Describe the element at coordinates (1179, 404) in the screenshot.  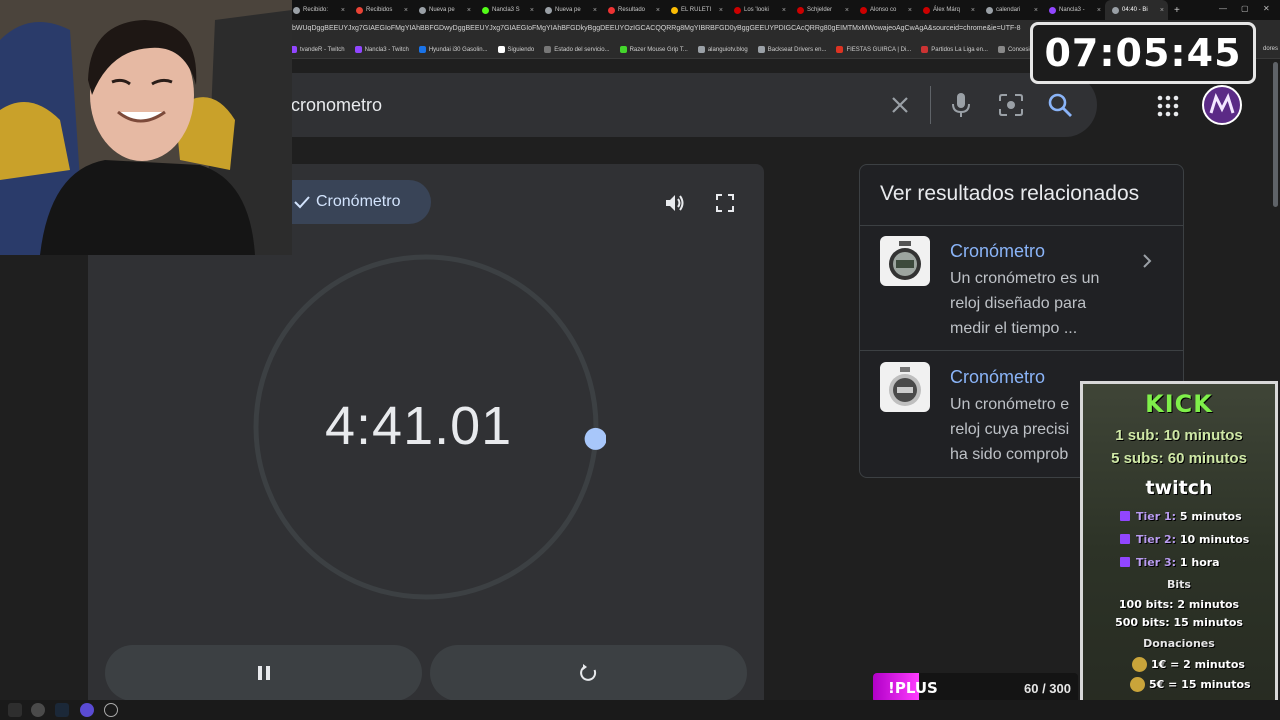
I see `kick-logo: KICK` at that location.